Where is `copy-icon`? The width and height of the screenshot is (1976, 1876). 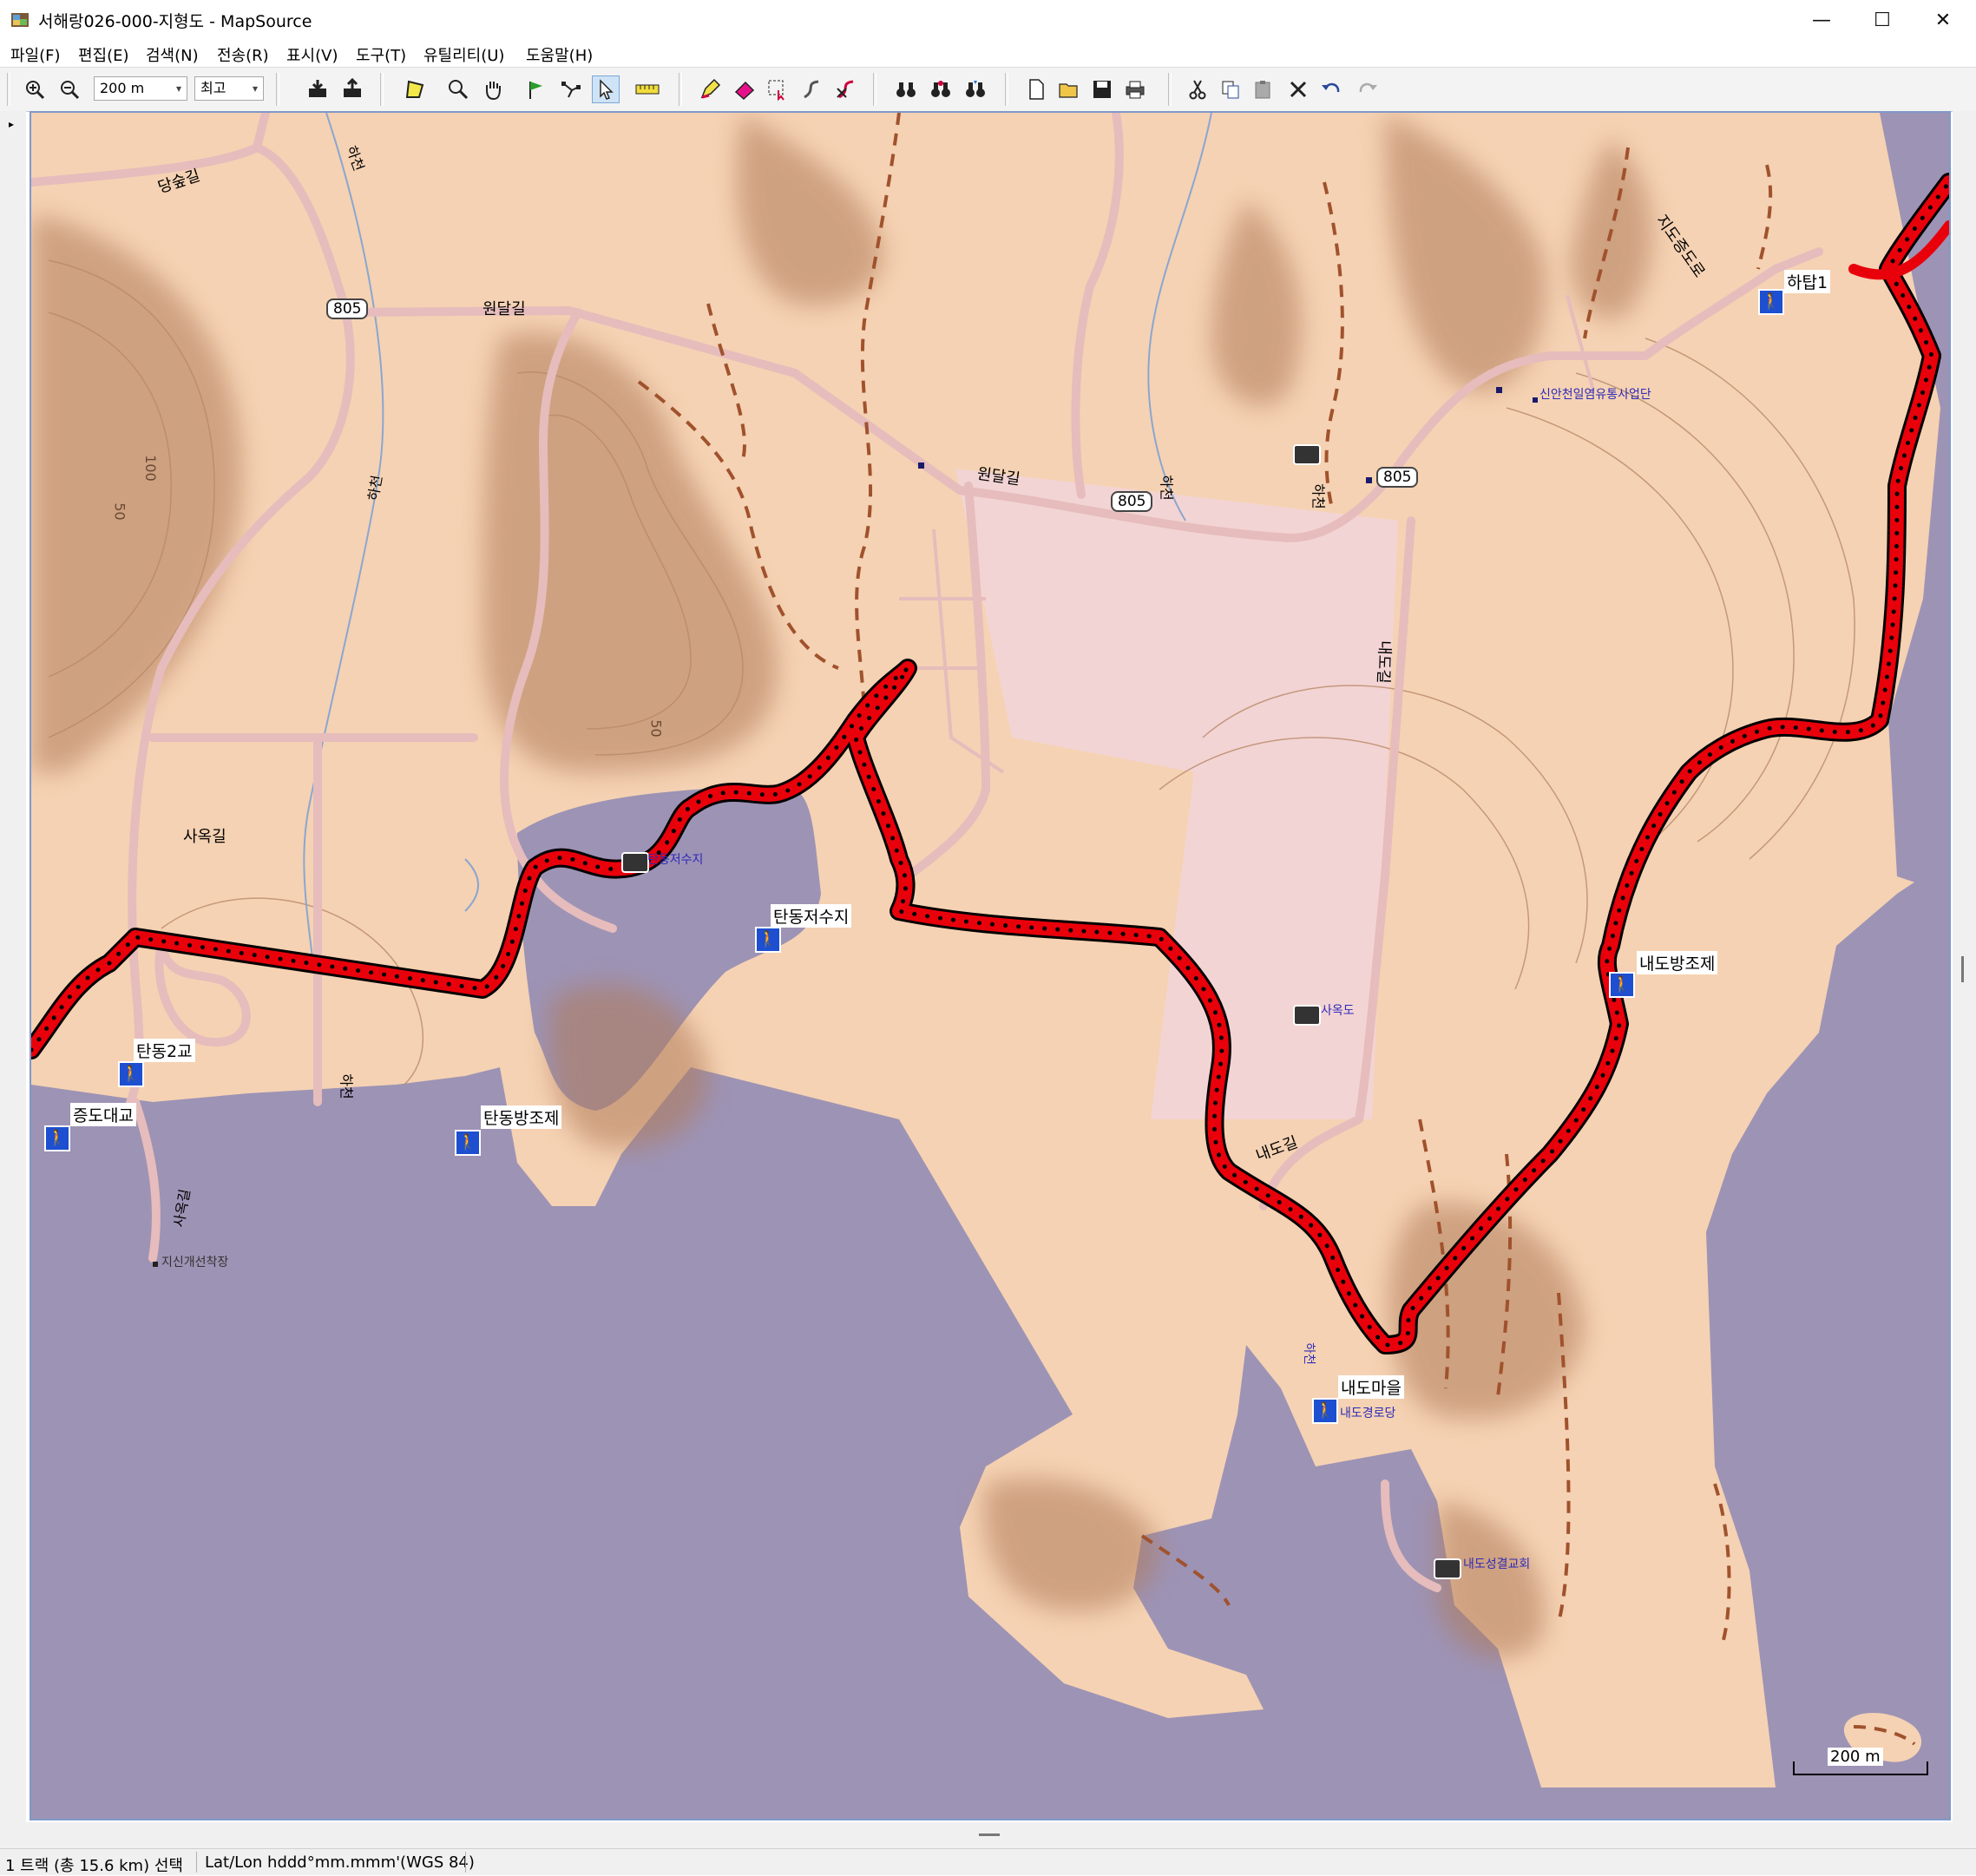 copy-icon is located at coordinates (1230, 90).